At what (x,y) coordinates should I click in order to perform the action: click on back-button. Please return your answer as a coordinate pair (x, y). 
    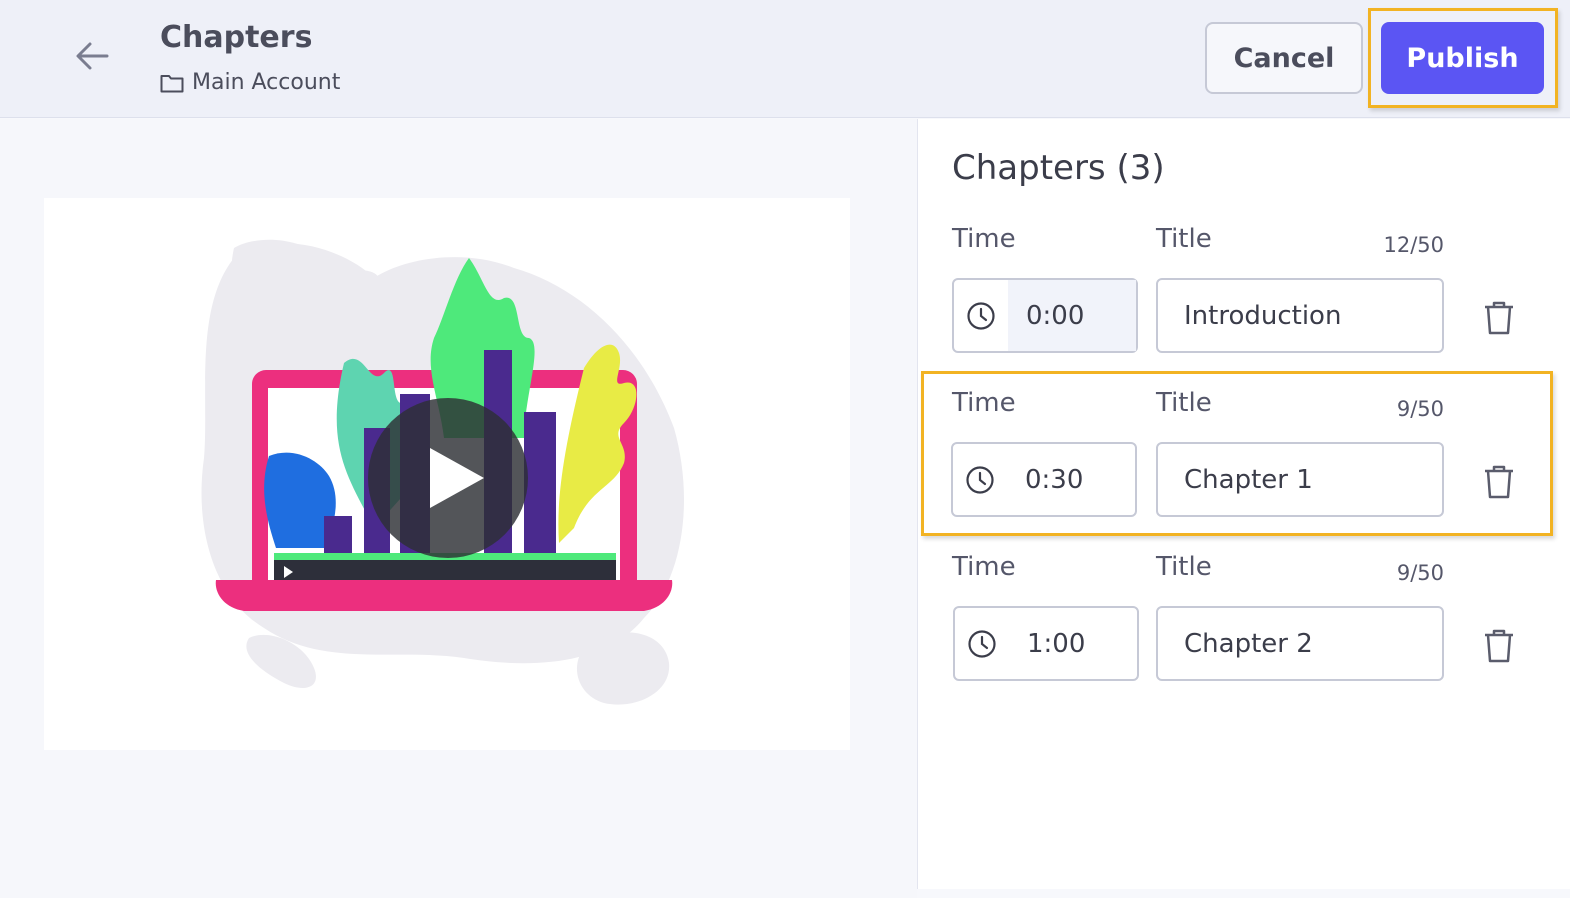
    Looking at the image, I should click on (92, 56).